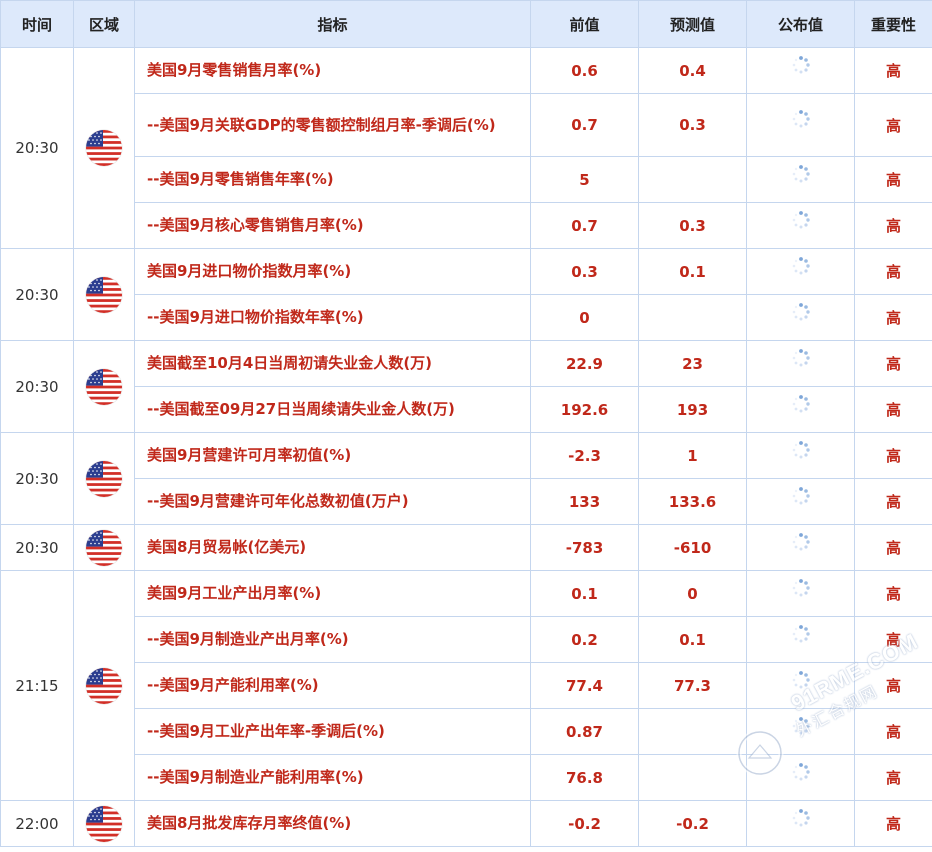  Describe the element at coordinates (584, 455) in the screenshot. I see `previous-value: -2.3` at that location.